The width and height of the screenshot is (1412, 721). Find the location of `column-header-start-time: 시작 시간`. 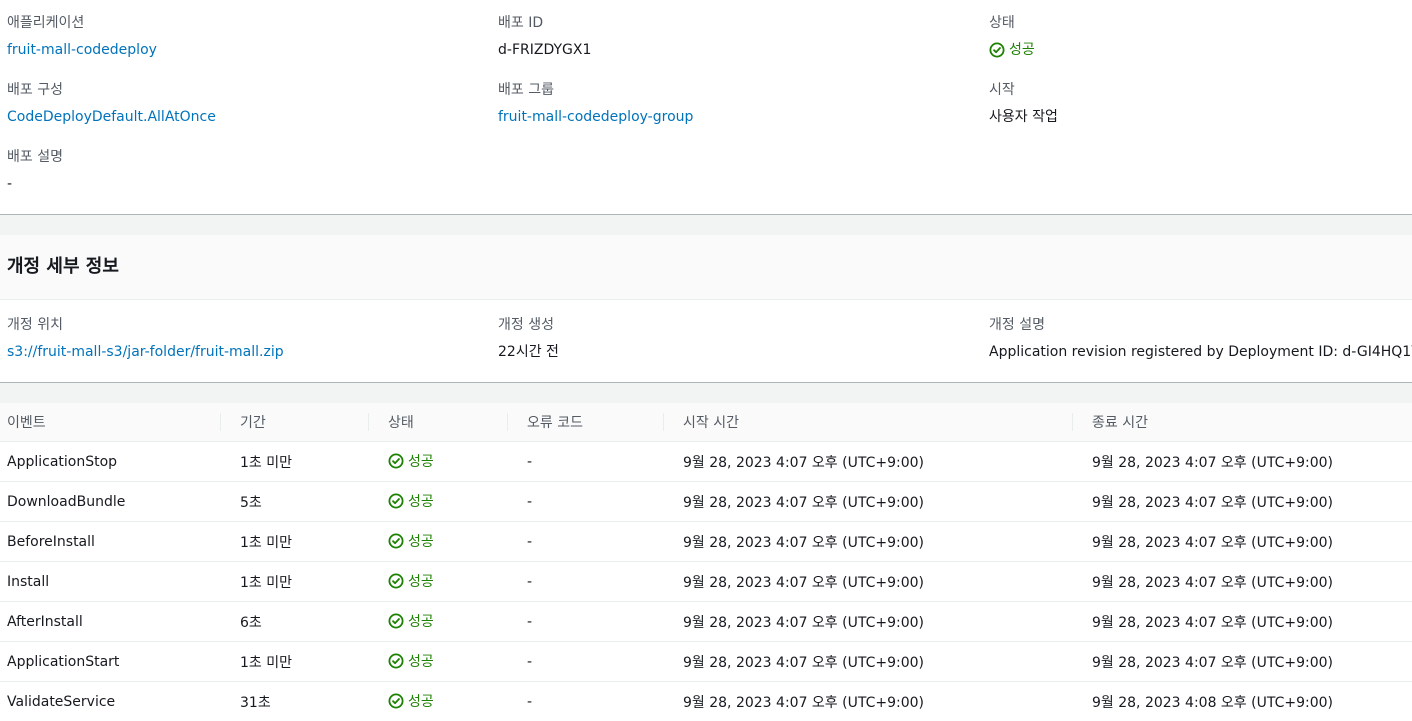

column-header-start-time: 시작 시간 is located at coordinates (867, 422).